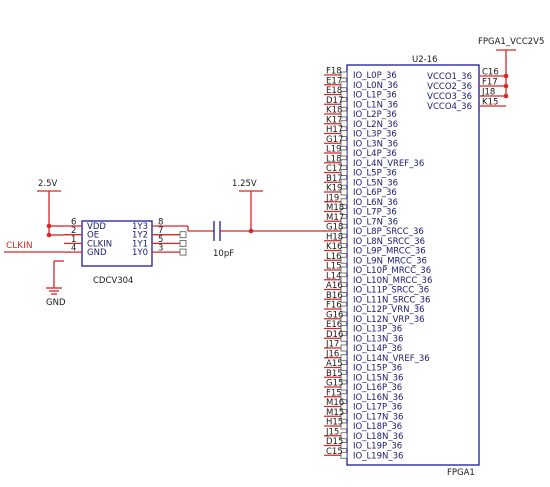 Image resolution: width=550 pixels, height=487 pixels. What do you see at coordinates (391, 291) in the screenshot?
I see `pin-name: IO_L11P_SRCC_36` at bounding box center [391, 291].